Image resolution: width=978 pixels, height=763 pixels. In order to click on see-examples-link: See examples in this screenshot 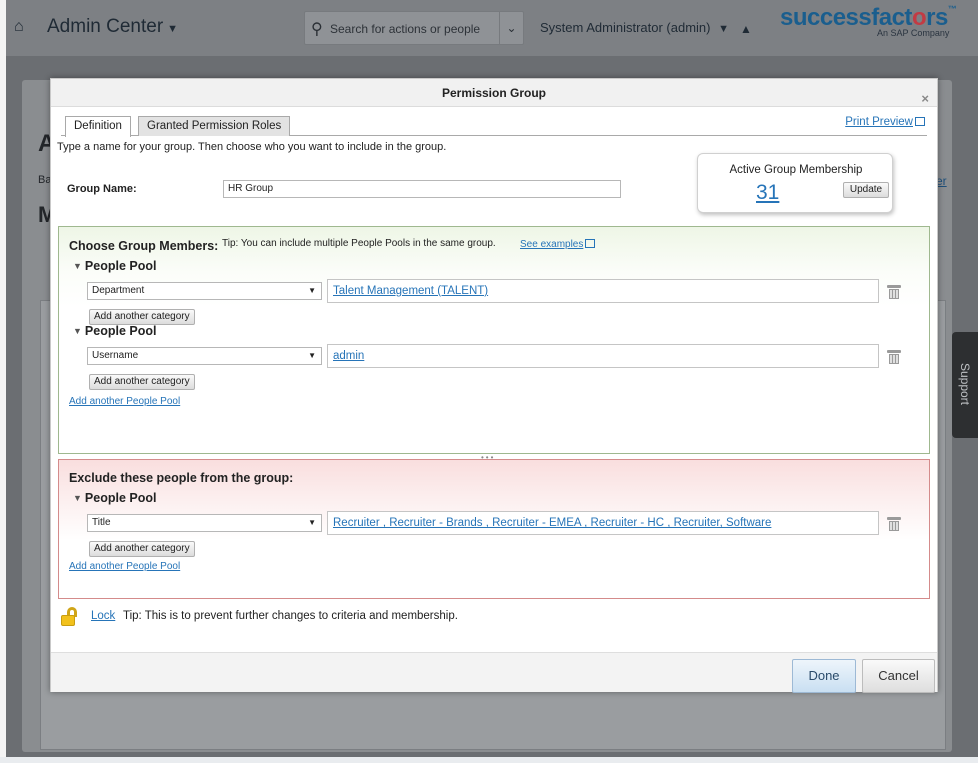, I will do `click(558, 244)`.